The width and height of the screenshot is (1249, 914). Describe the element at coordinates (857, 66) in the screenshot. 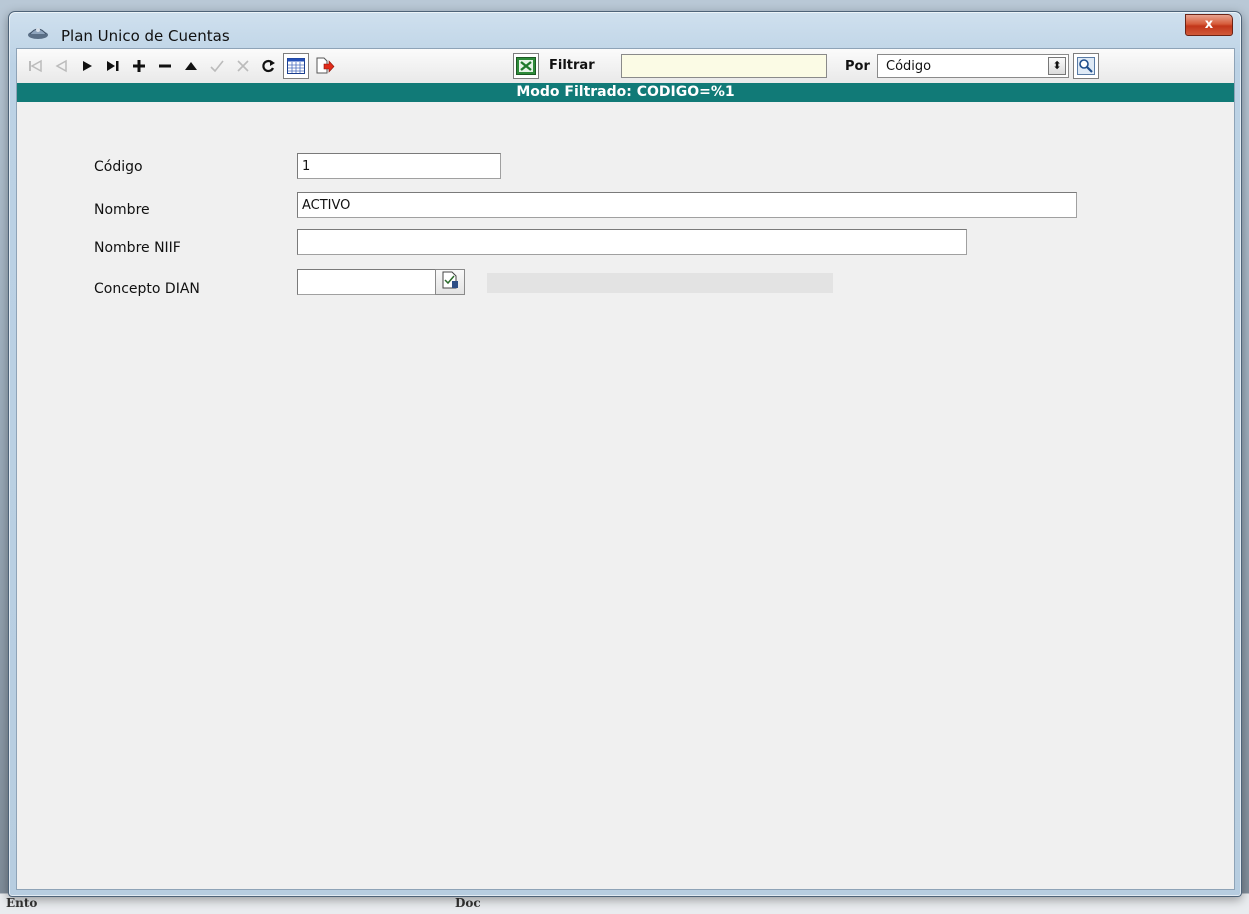

I see `filter-by-label: Por` at that location.